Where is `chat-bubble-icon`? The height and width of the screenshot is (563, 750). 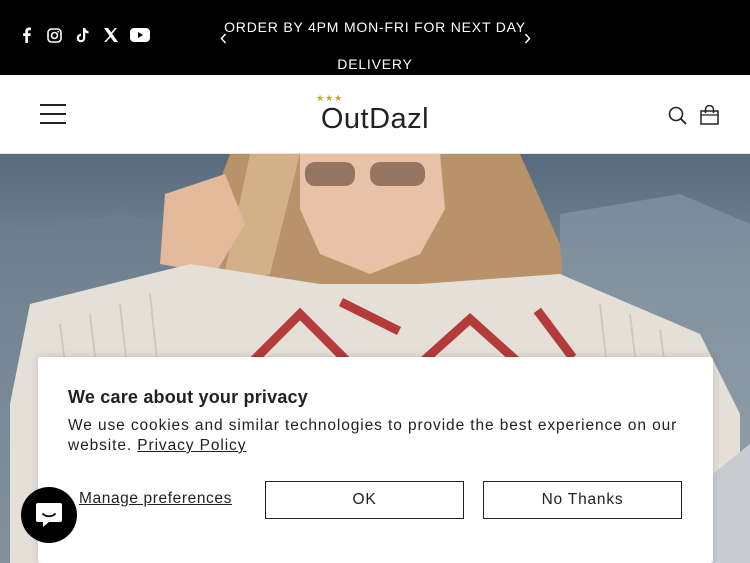 chat-bubble-icon is located at coordinates (49, 515).